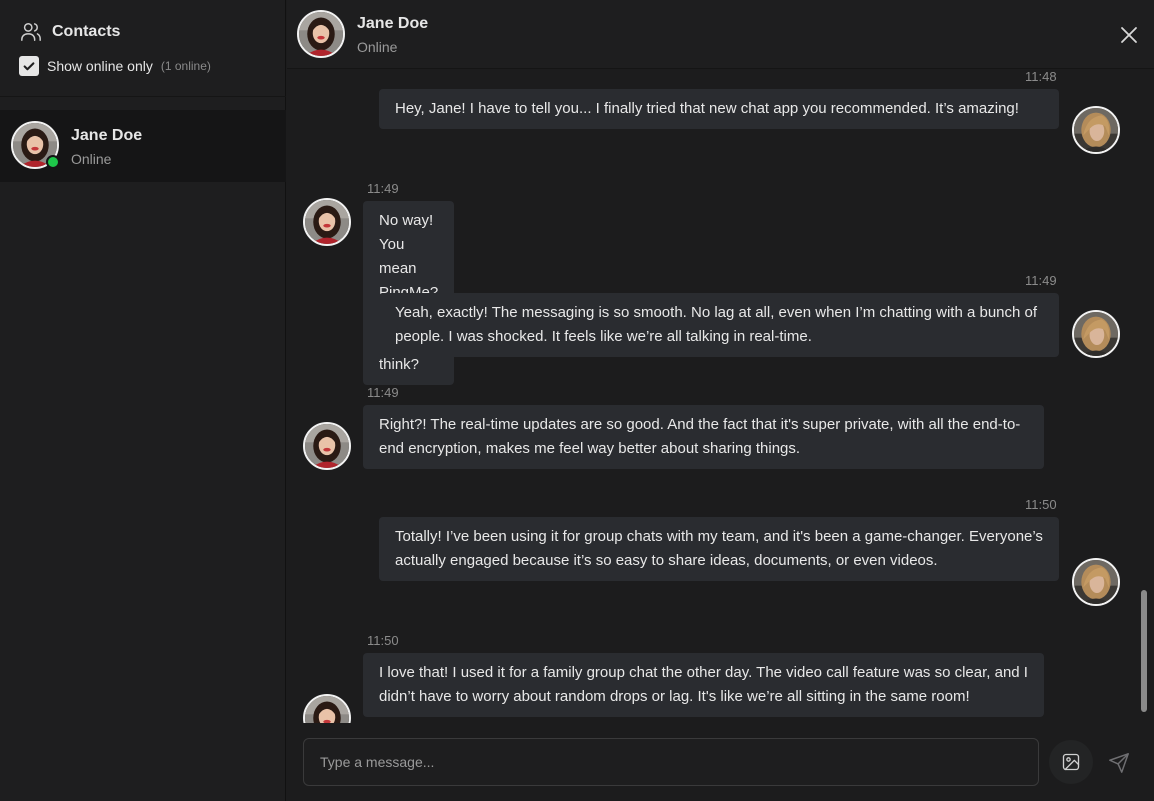 The height and width of the screenshot is (801, 1154). I want to click on chat-header: Jane Doe Online, so click(720, 34).